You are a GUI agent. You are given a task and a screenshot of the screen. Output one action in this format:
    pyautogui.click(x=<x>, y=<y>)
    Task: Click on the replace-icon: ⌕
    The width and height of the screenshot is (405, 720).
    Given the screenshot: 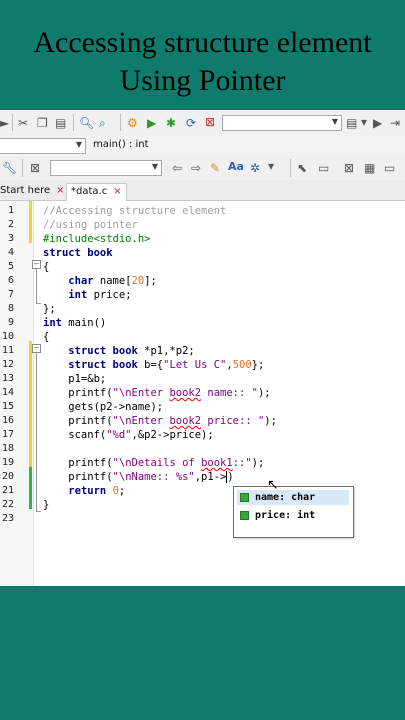 What is the action you would take?
    pyautogui.click(x=102, y=123)
    